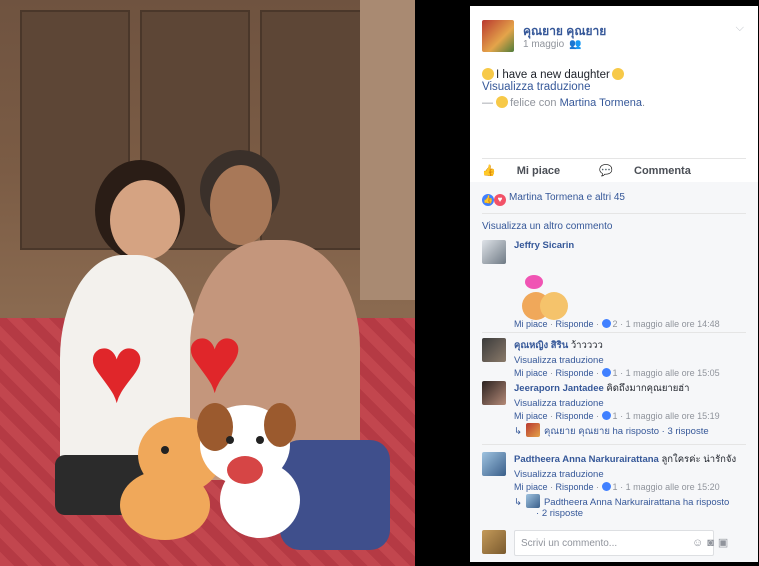 The image size is (759, 566). What do you see at coordinates (533, 103) in the screenshot?
I see `feeling-text: felice con` at bounding box center [533, 103].